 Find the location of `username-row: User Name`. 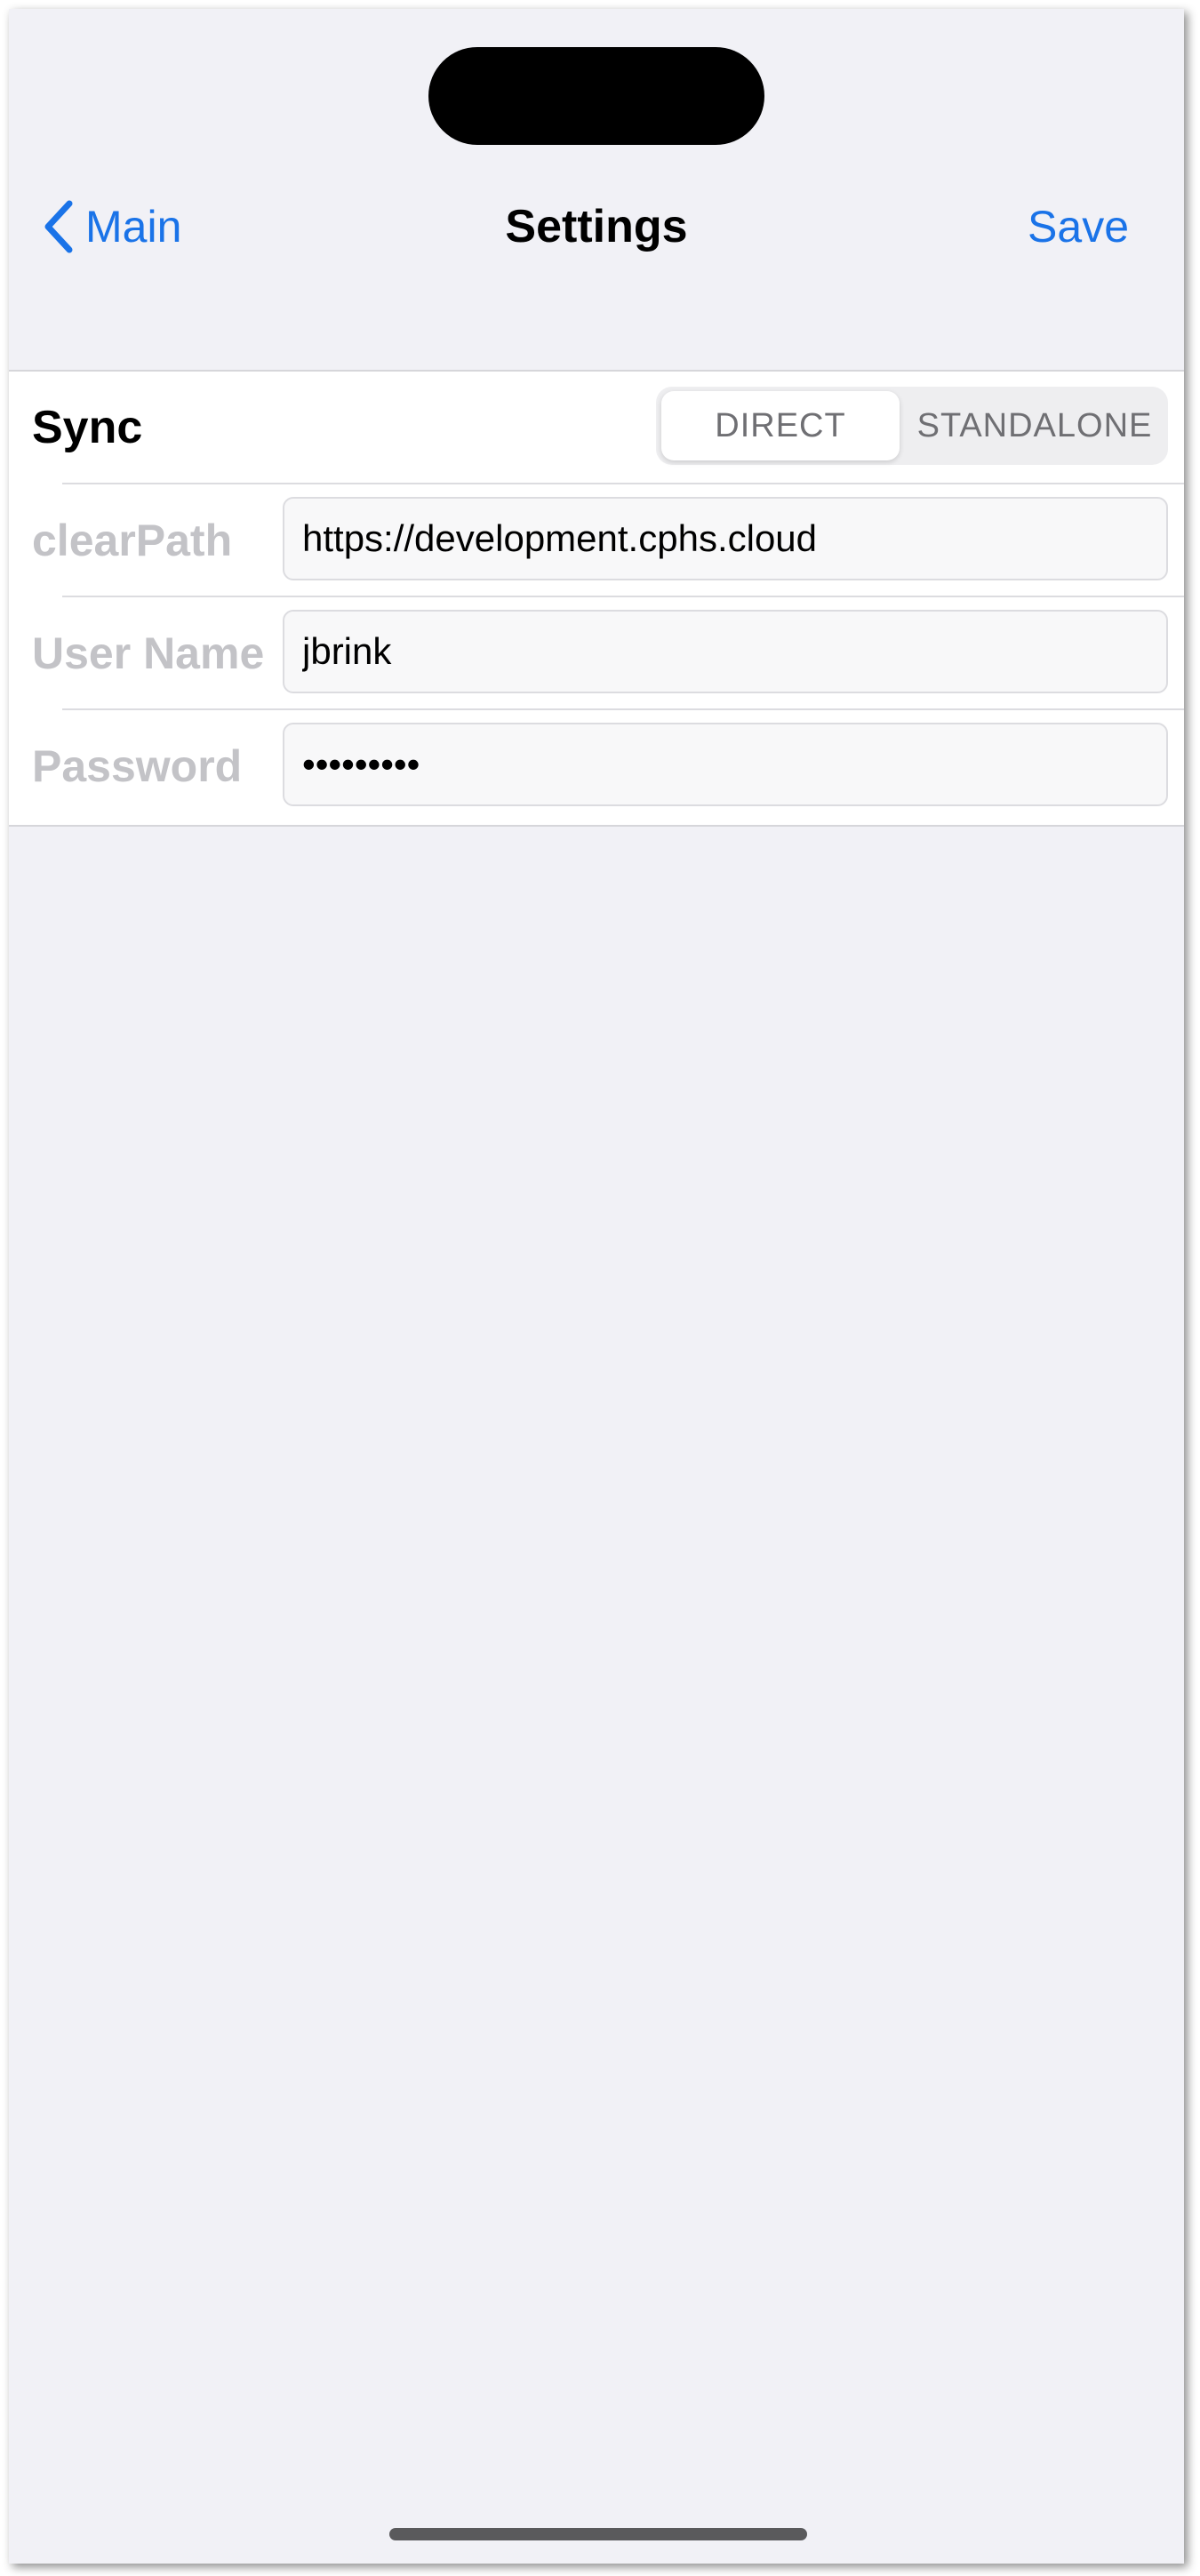

username-row: User Name is located at coordinates (596, 653).